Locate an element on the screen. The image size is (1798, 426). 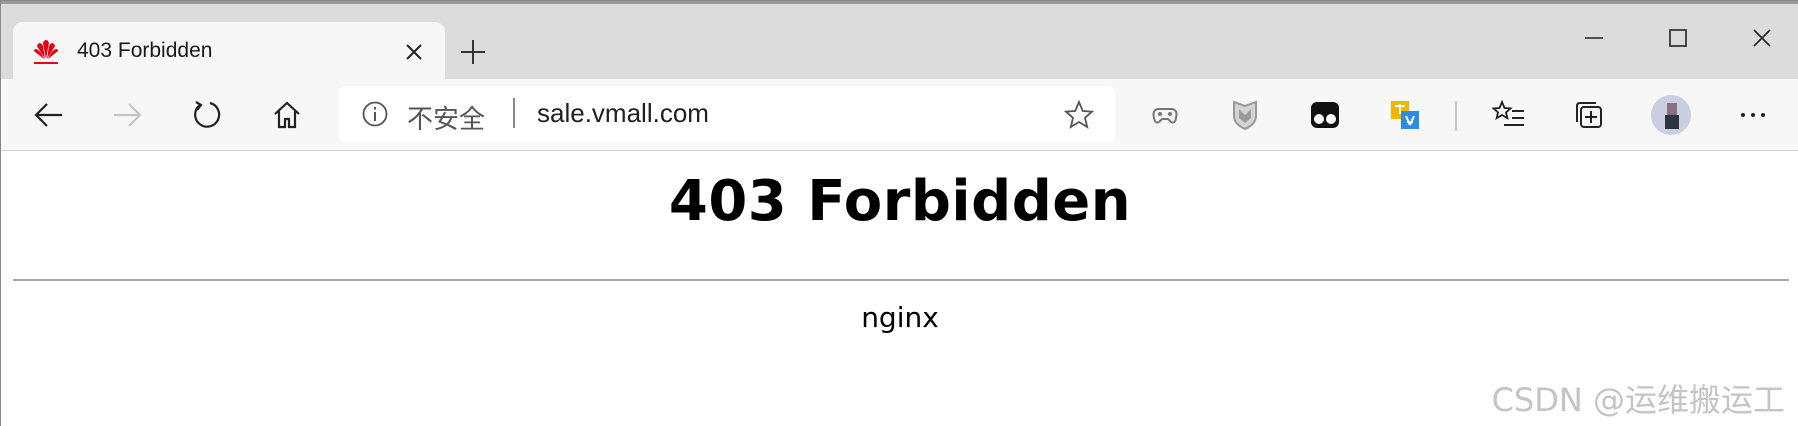
forward-arrow-icon is located at coordinates (127, 115).